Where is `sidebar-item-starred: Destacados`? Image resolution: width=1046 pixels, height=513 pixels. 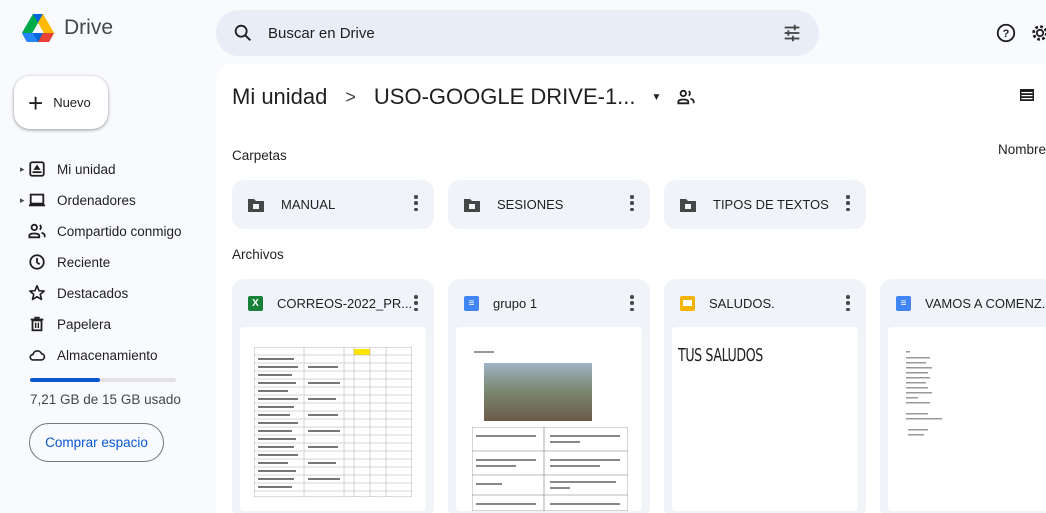 sidebar-item-starred: Destacados is located at coordinates (105, 293).